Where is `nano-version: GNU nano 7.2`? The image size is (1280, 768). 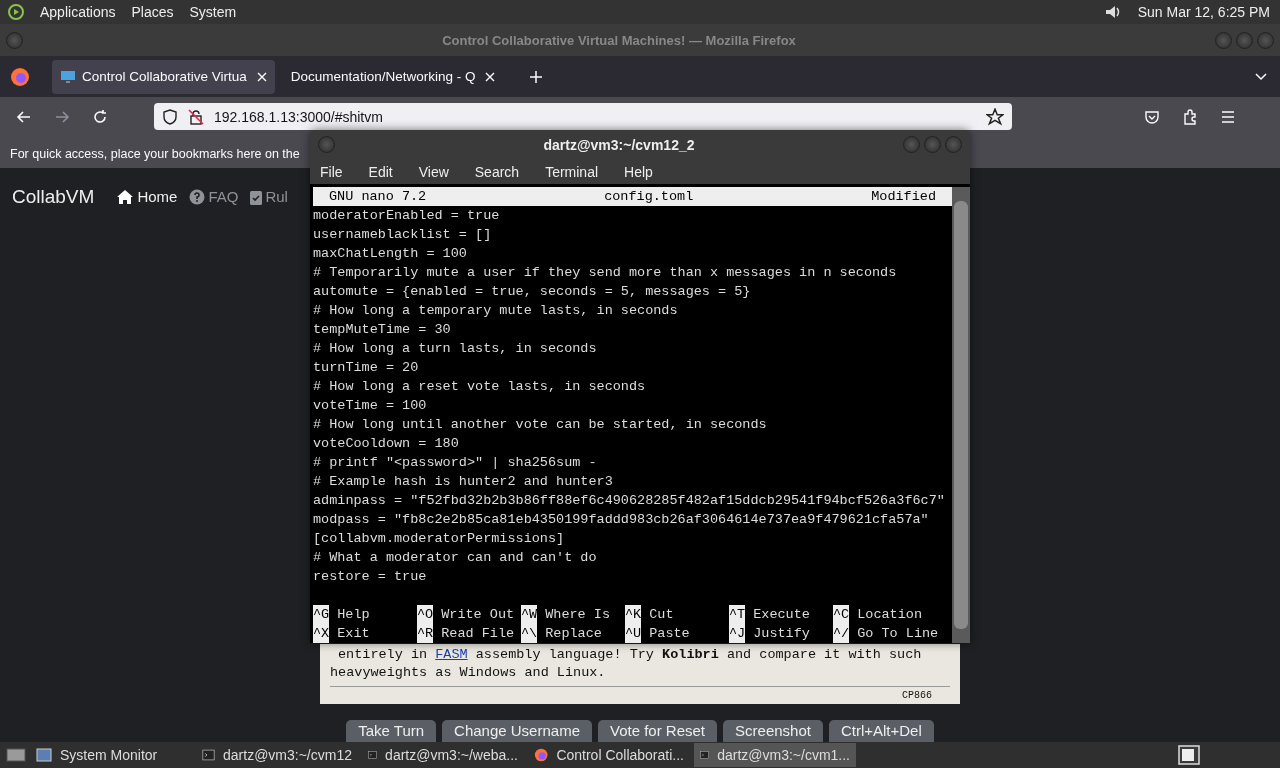
nano-version: GNU nano 7.2 is located at coordinates (378, 197).